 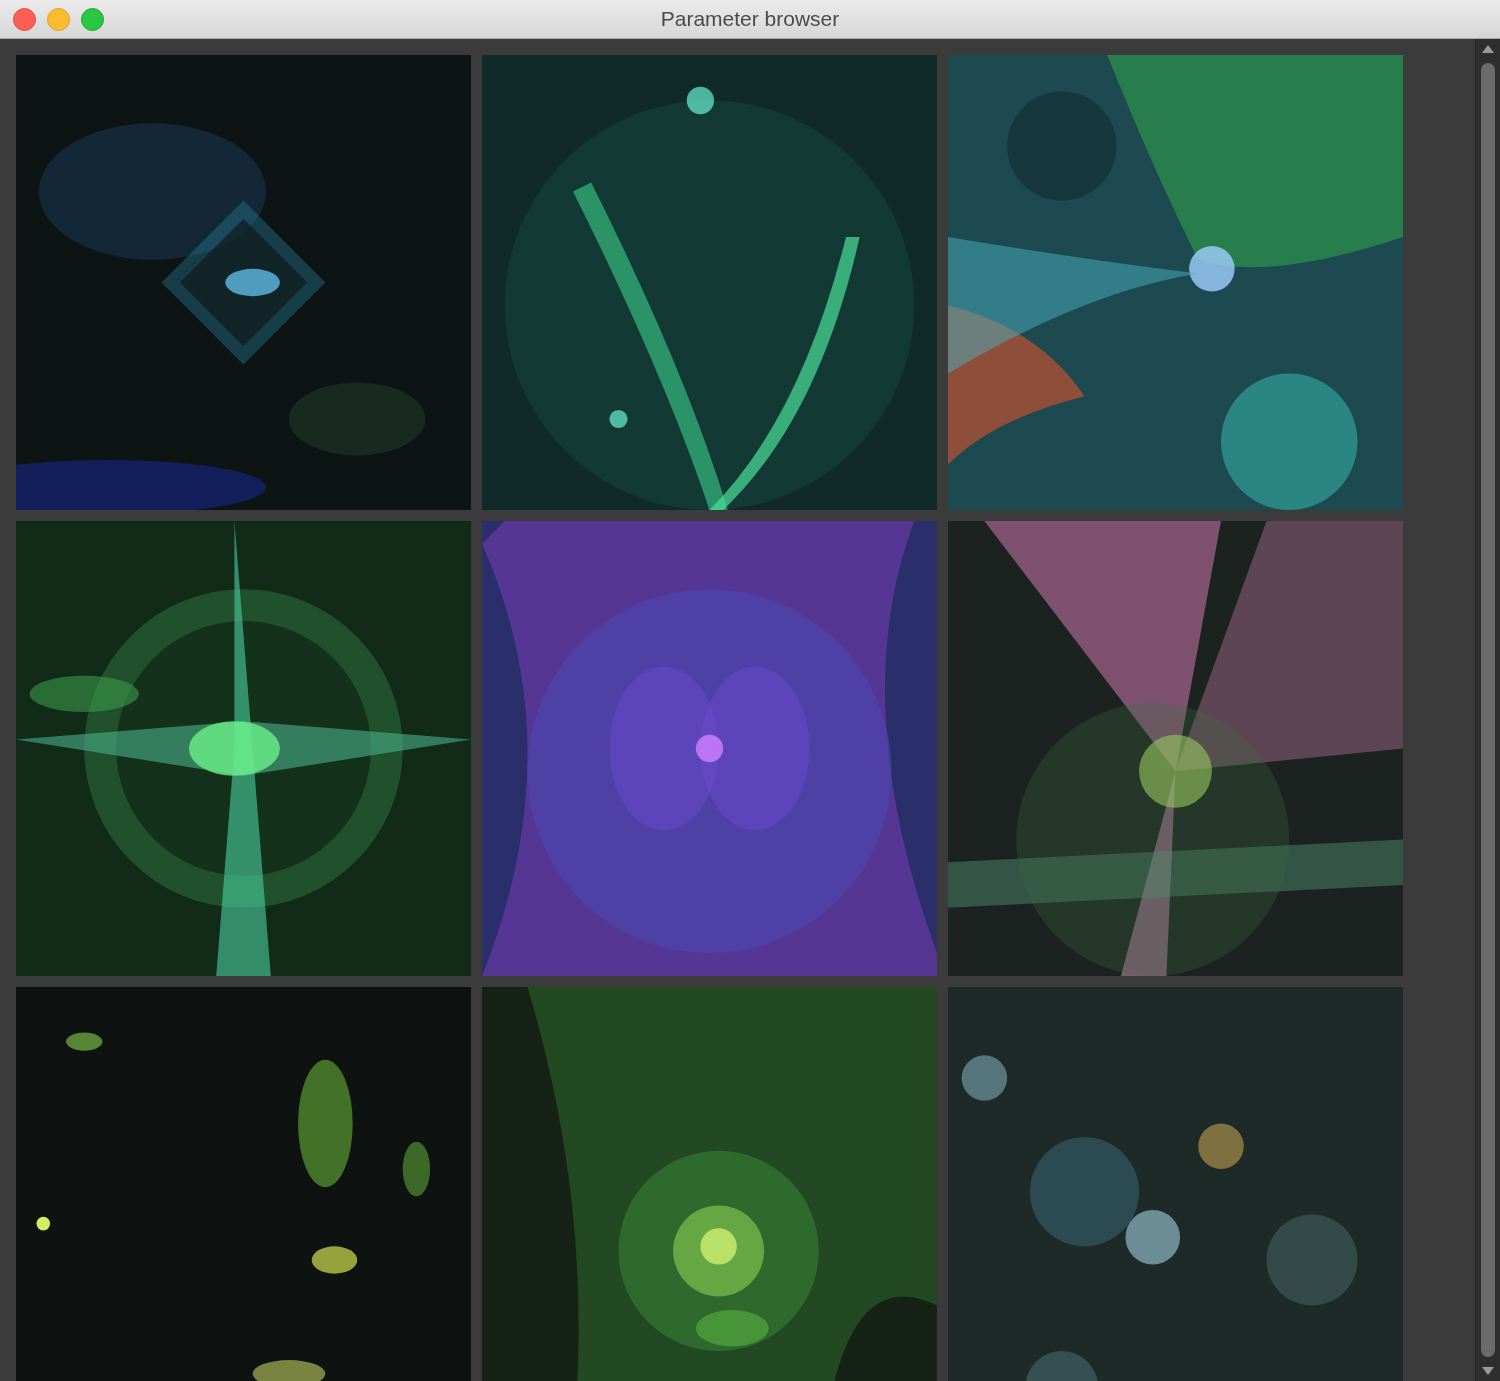 What do you see at coordinates (1488, 1371) in the screenshot?
I see `caret-down-icon` at bounding box center [1488, 1371].